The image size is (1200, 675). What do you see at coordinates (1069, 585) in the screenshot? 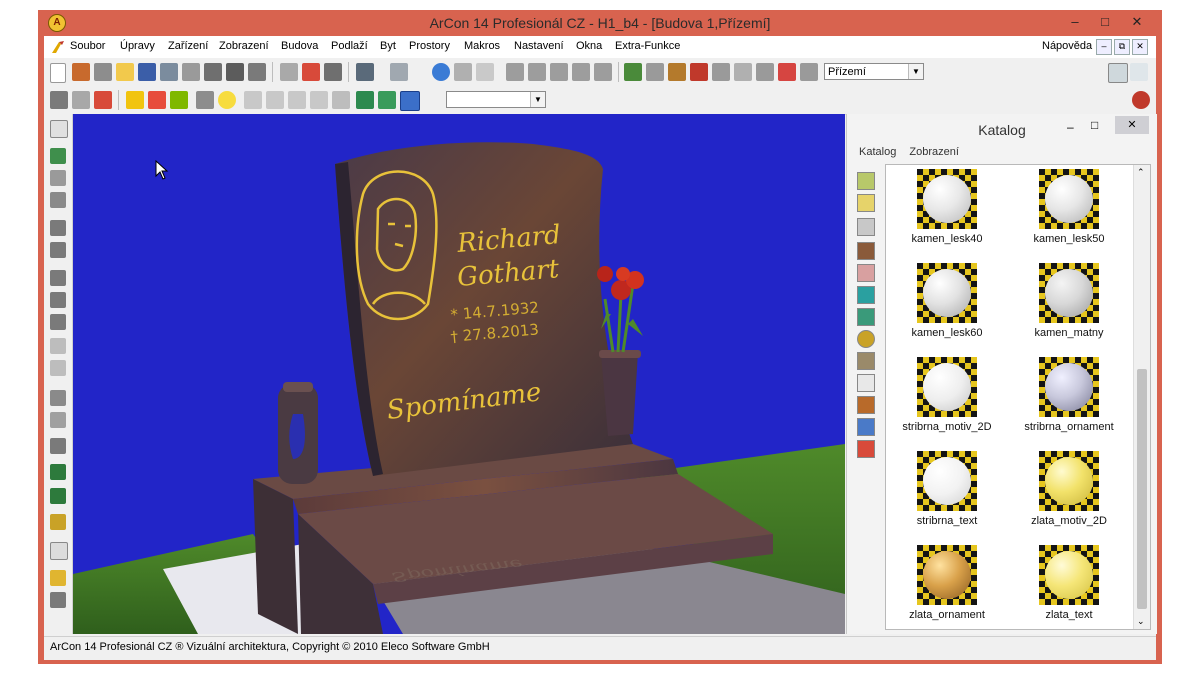
I see `material-item: zlata_text` at bounding box center [1069, 585].